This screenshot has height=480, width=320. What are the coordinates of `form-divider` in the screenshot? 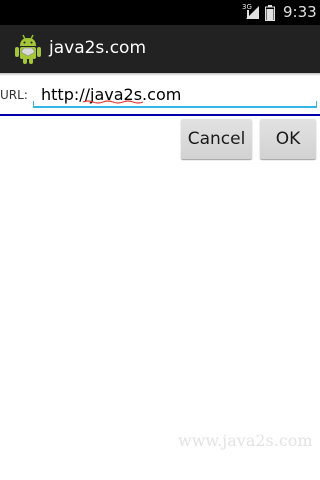 It's located at (160, 115).